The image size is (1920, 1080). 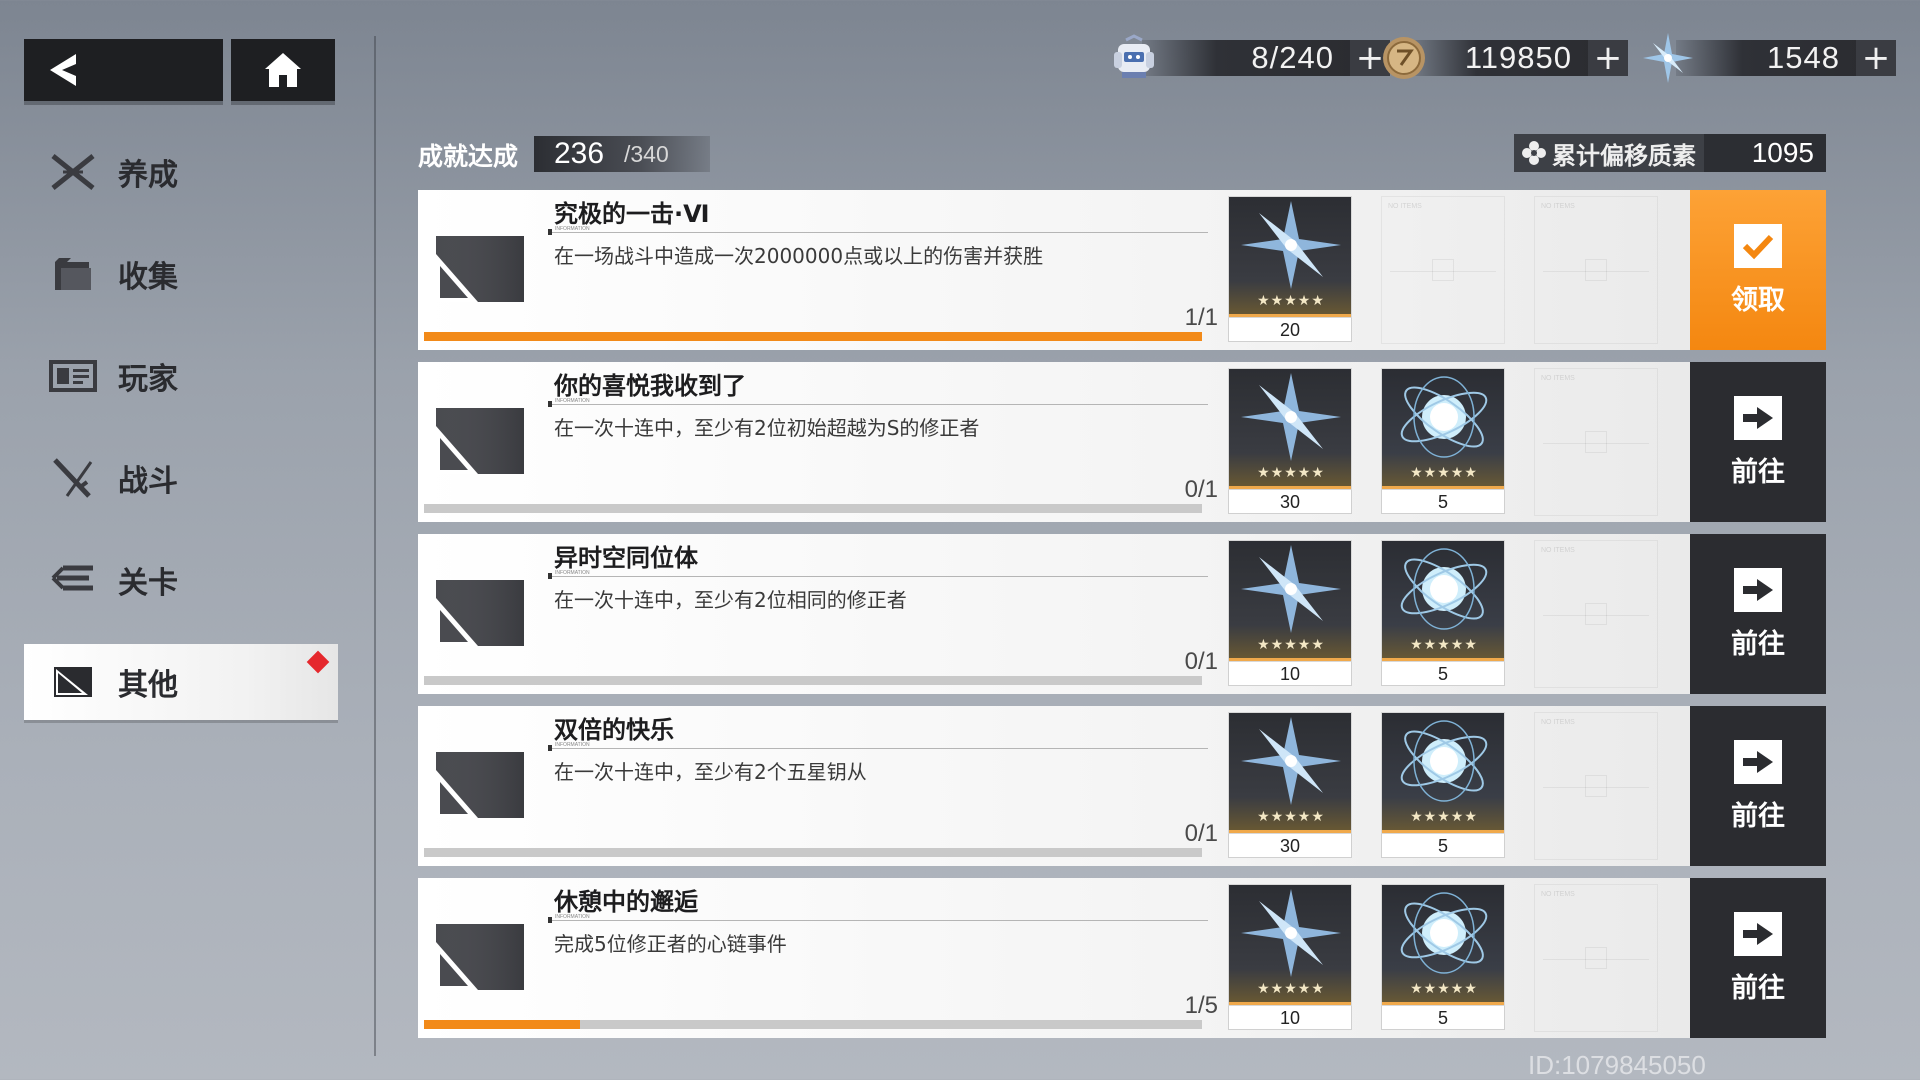 I want to click on achievement-title: 双倍的快乐, so click(x=614, y=730).